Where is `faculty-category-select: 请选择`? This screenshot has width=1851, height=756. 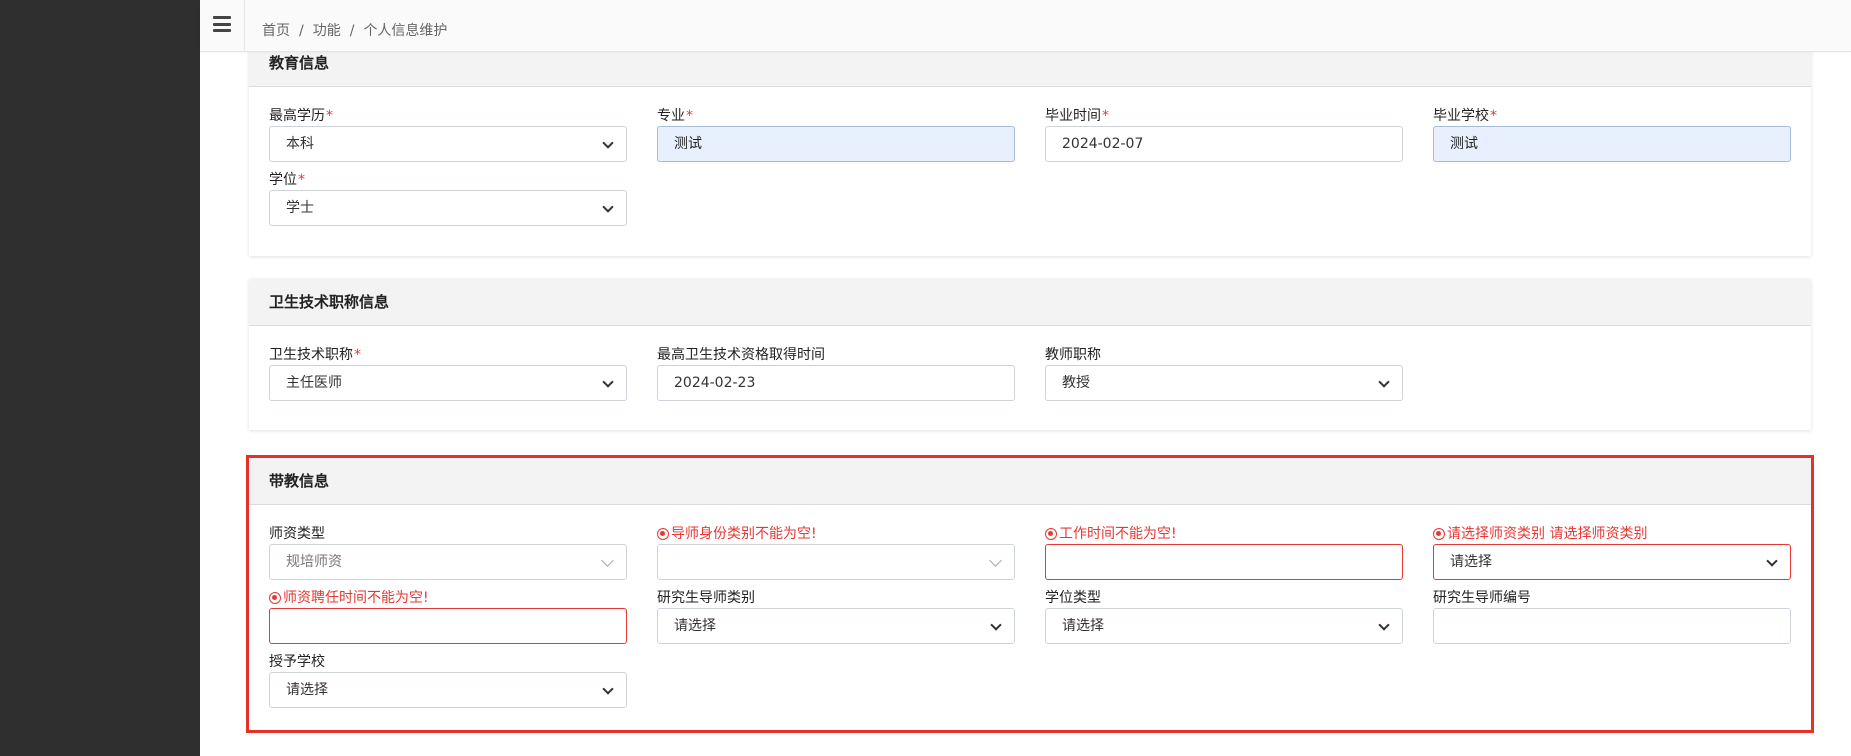 faculty-category-select: 请选择 is located at coordinates (1612, 562).